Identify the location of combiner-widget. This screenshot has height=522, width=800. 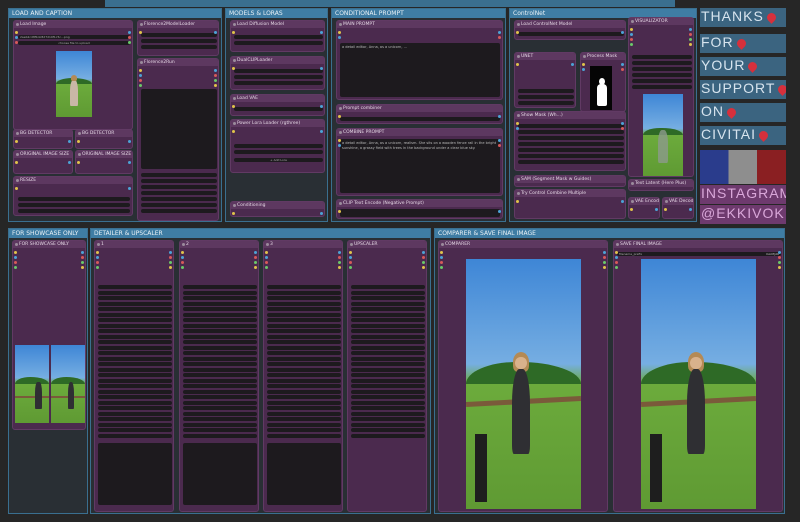
(420, 119).